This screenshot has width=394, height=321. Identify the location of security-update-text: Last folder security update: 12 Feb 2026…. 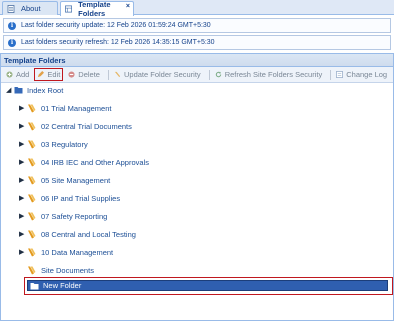
(116, 25).